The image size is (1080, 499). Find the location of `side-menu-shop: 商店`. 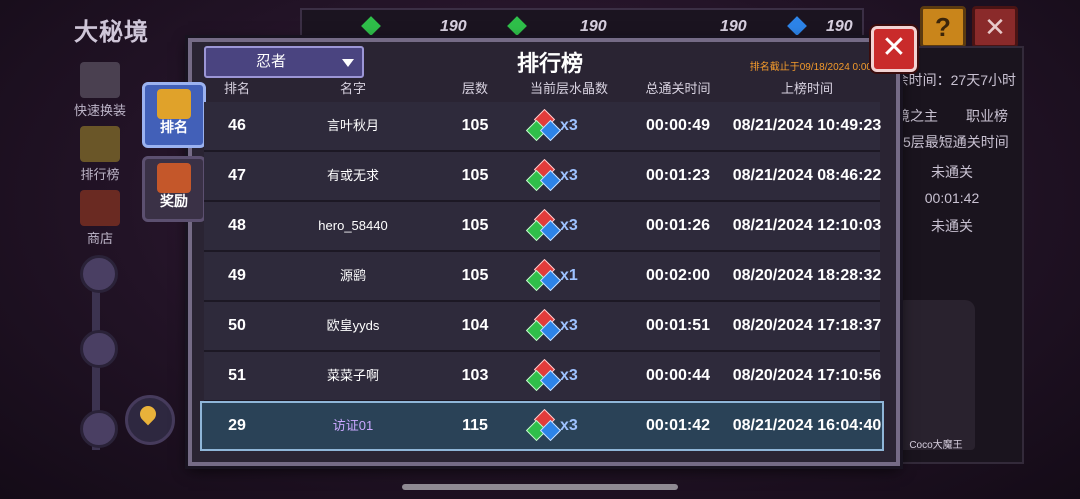

side-menu-shop: 商店 is located at coordinates (100, 218).